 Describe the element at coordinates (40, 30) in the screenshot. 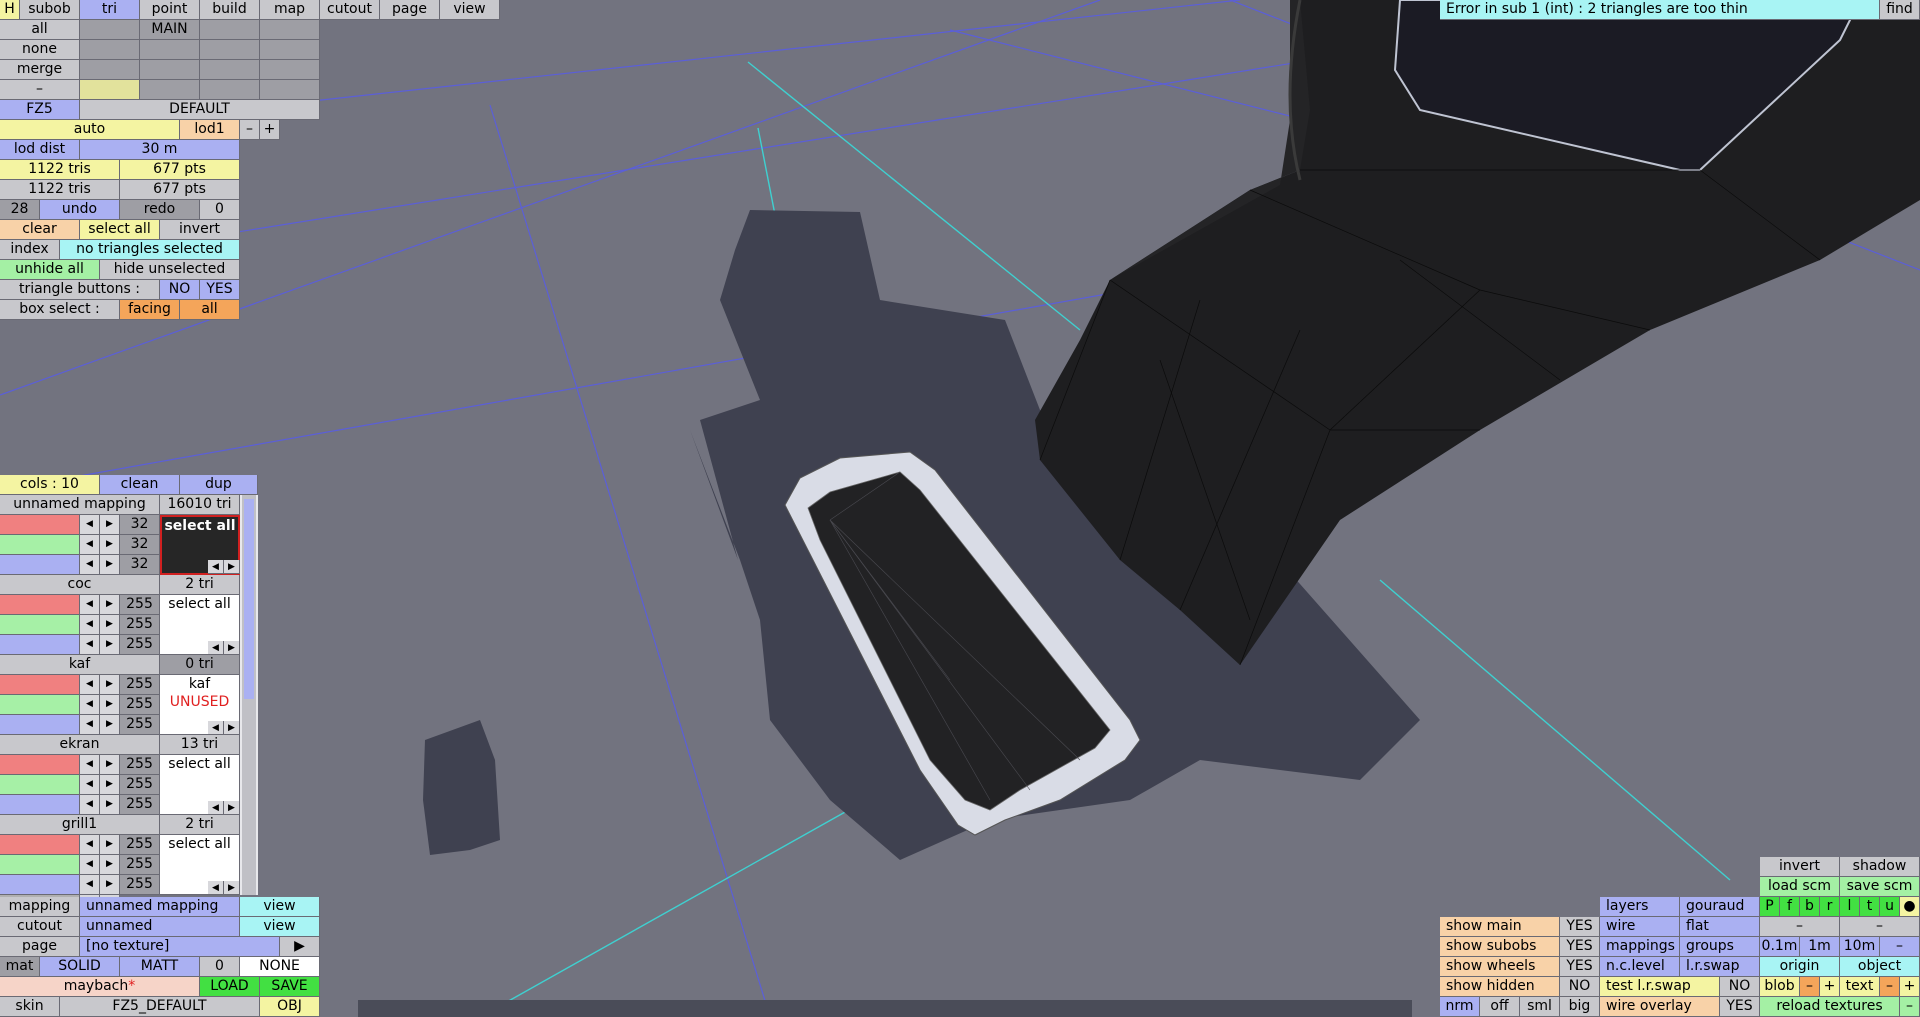

I see `select-all-subob: all` at that location.